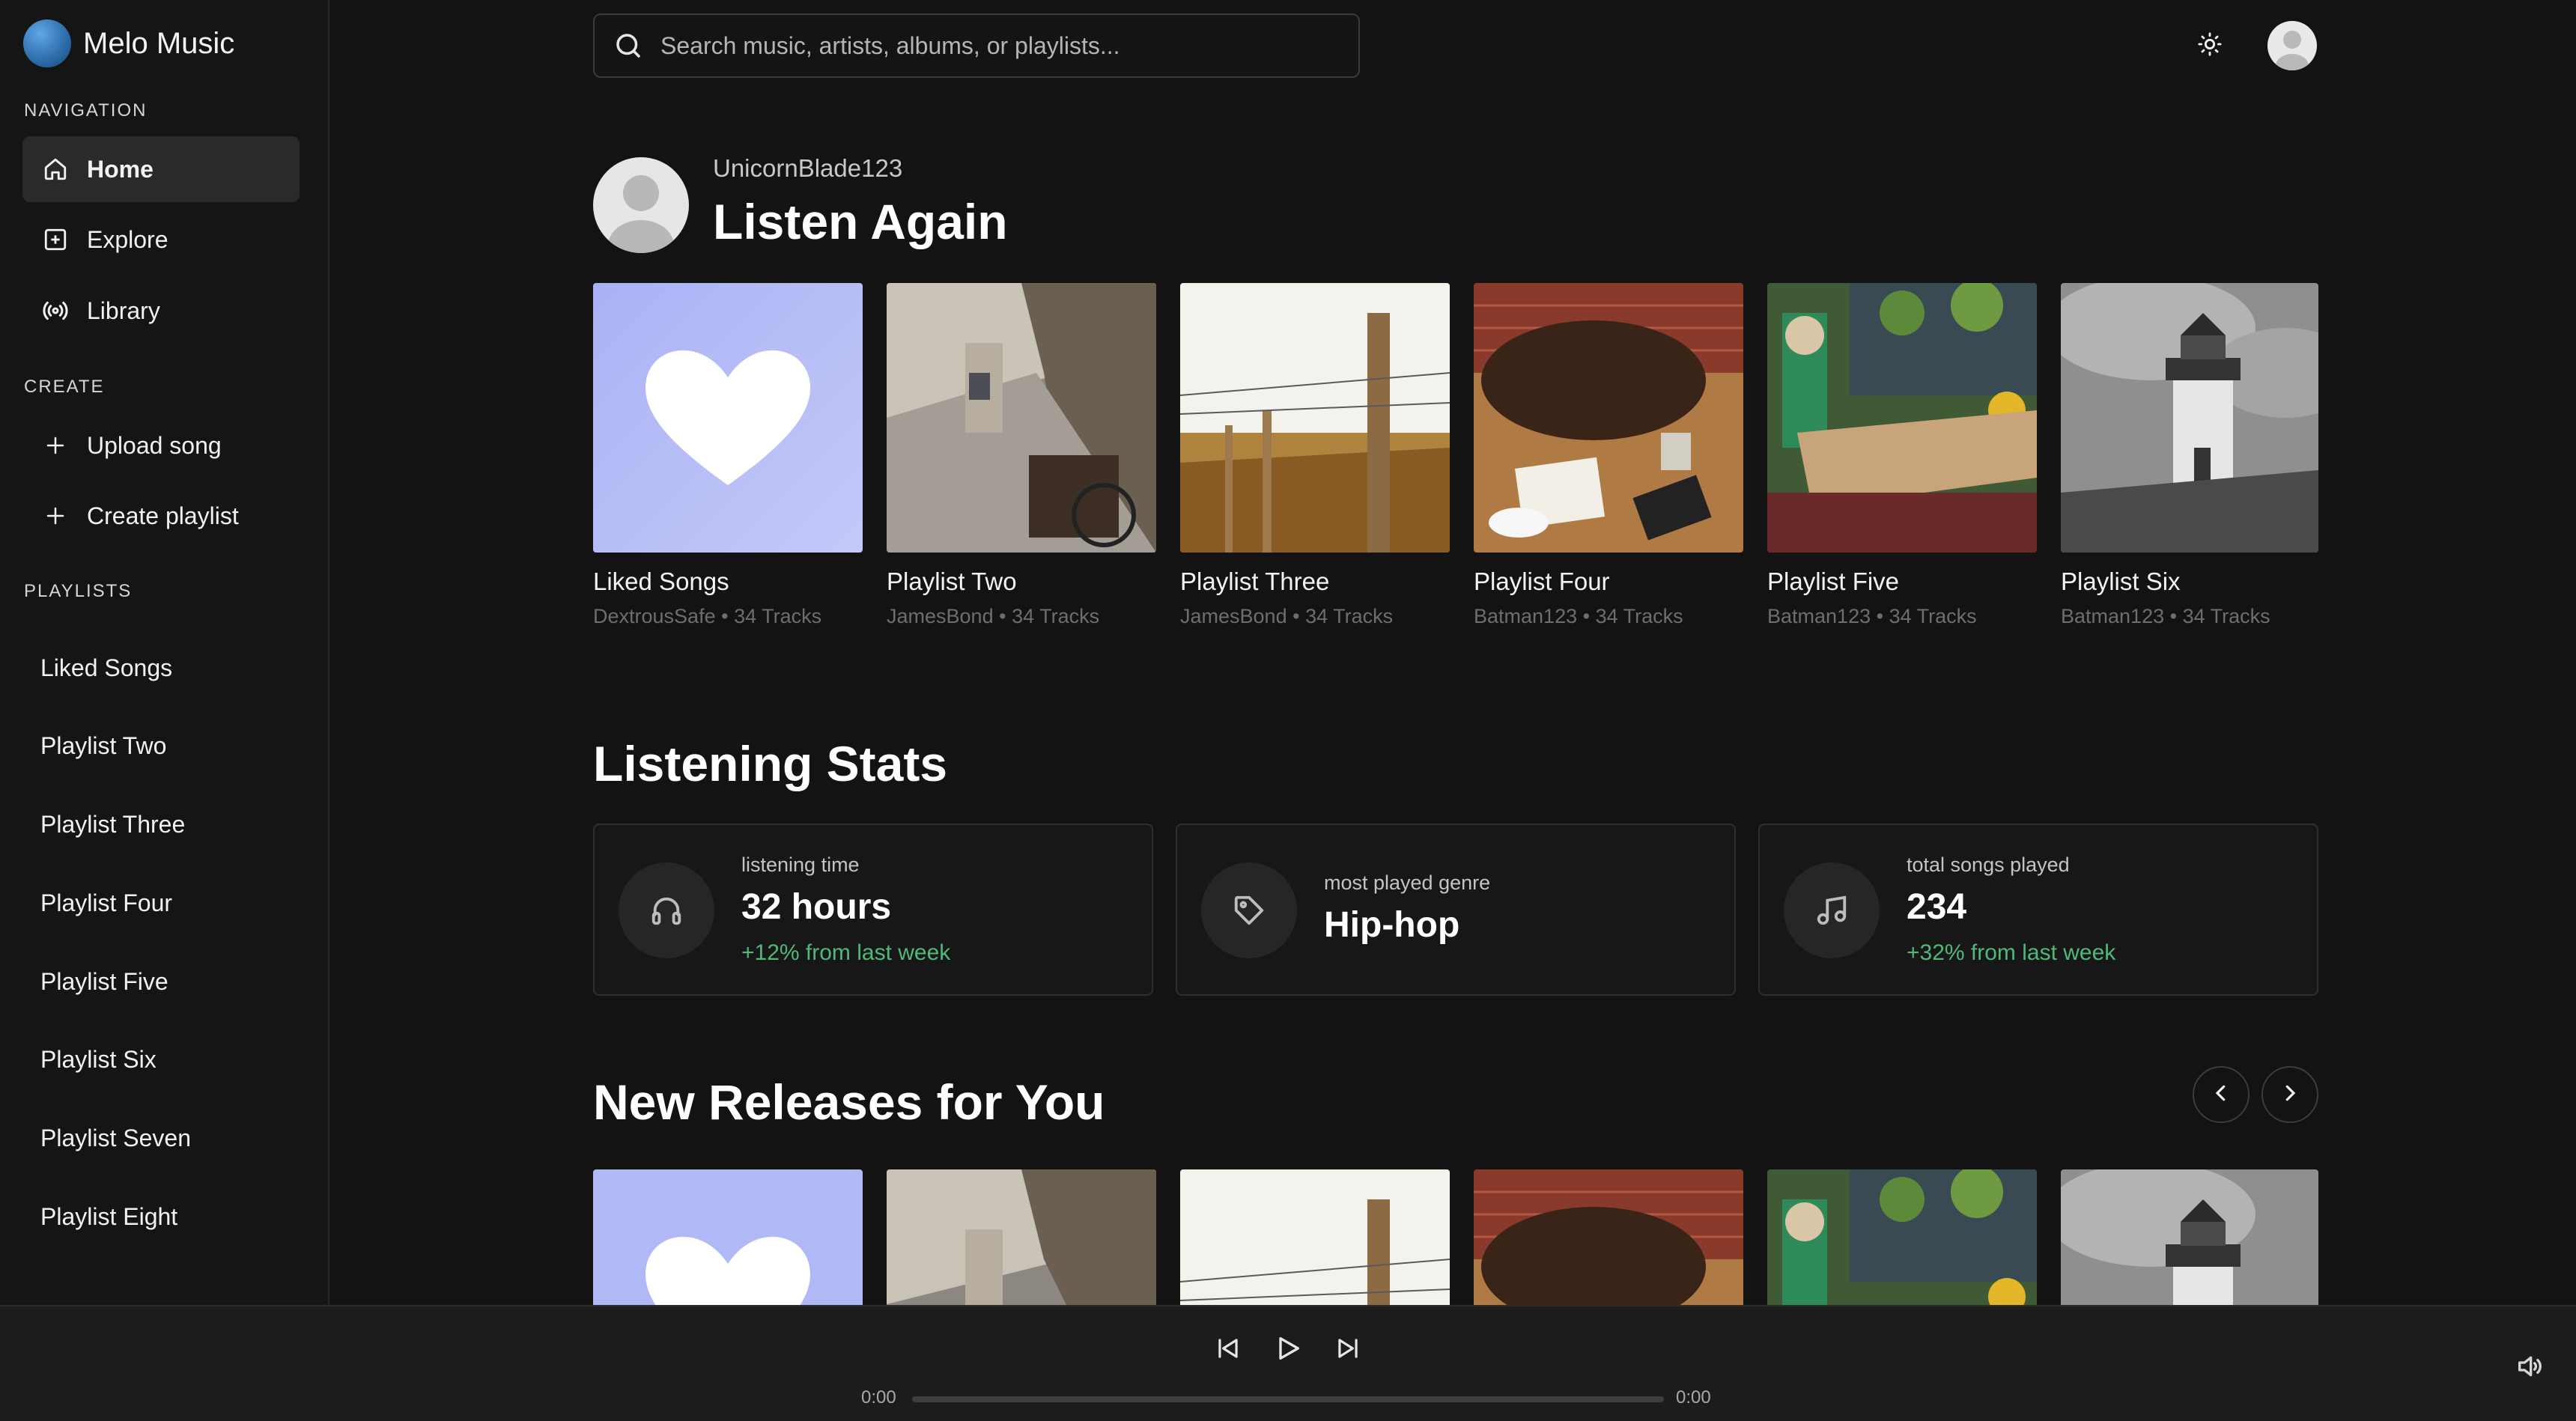 Image resolution: width=2576 pixels, height=1421 pixels. Describe the element at coordinates (120, 169) in the screenshot. I see `sidebar-item-label: Home` at that location.